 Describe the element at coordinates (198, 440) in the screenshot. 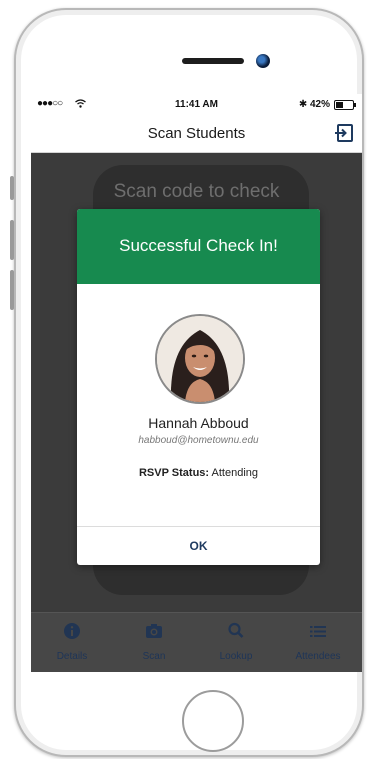

I see `person-email: habboud@hometownu.edu` at that location.